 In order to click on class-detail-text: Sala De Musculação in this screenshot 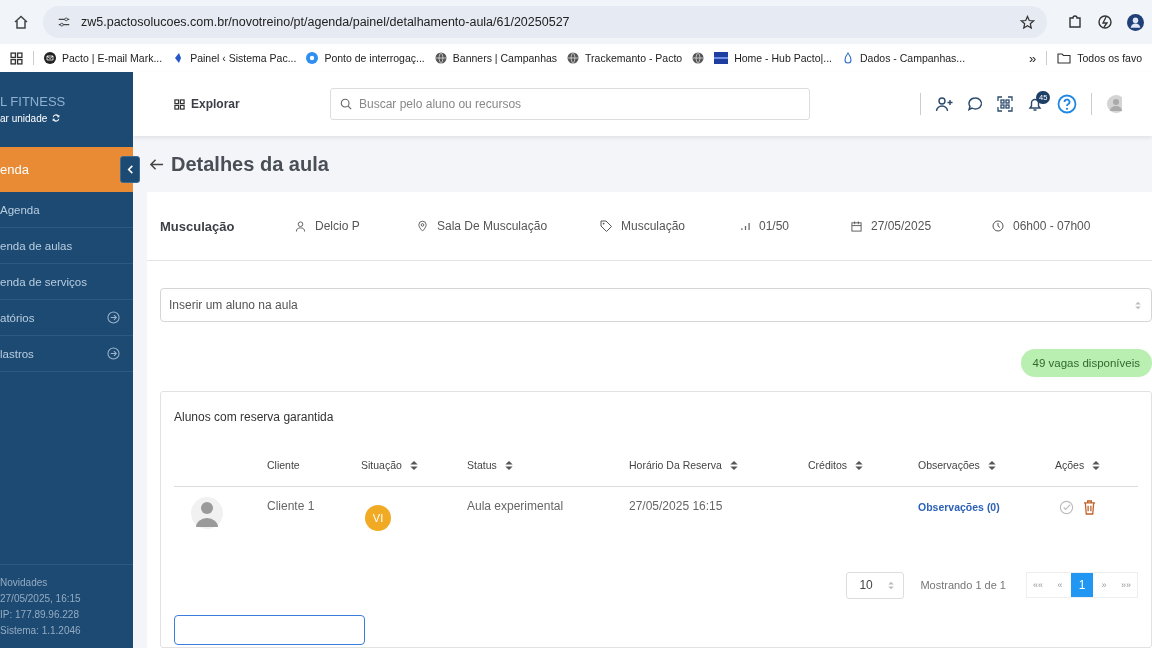, I will do `click(492, 226)`.